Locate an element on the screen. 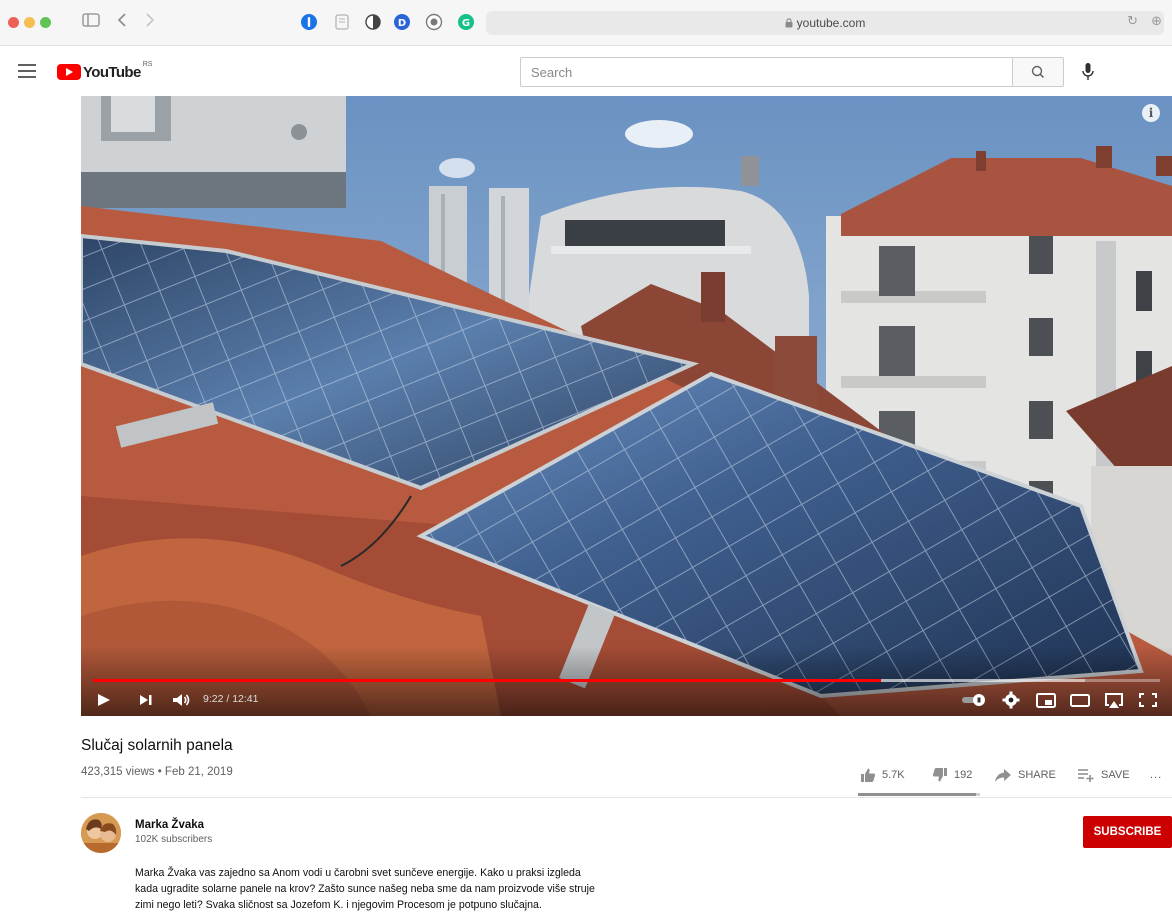  reader-icon is located at coordinates (342, 22).